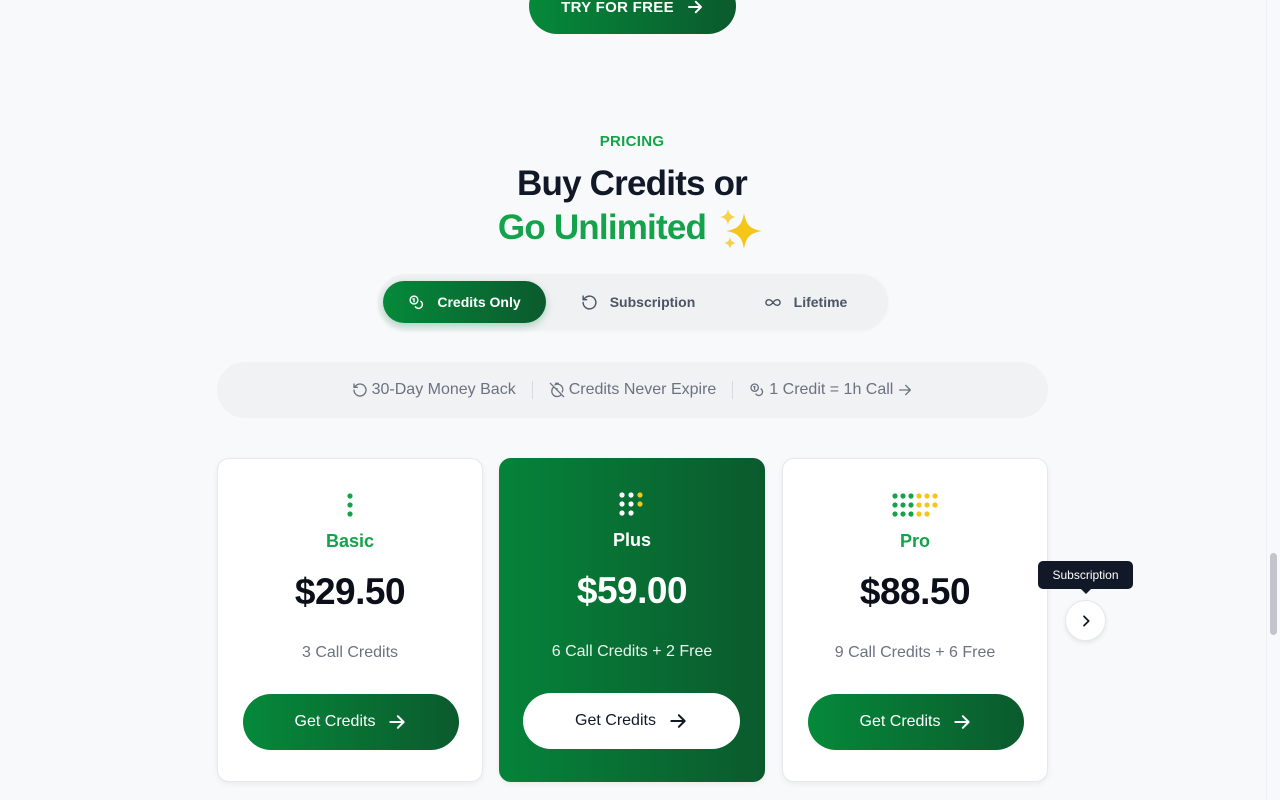 Image resolution: width=1280 pixels, height=800 pixels. Describe the element at coordinates (443, 389) in the screenshot. I see `feature-label: 30-Day Money Back` at that location.